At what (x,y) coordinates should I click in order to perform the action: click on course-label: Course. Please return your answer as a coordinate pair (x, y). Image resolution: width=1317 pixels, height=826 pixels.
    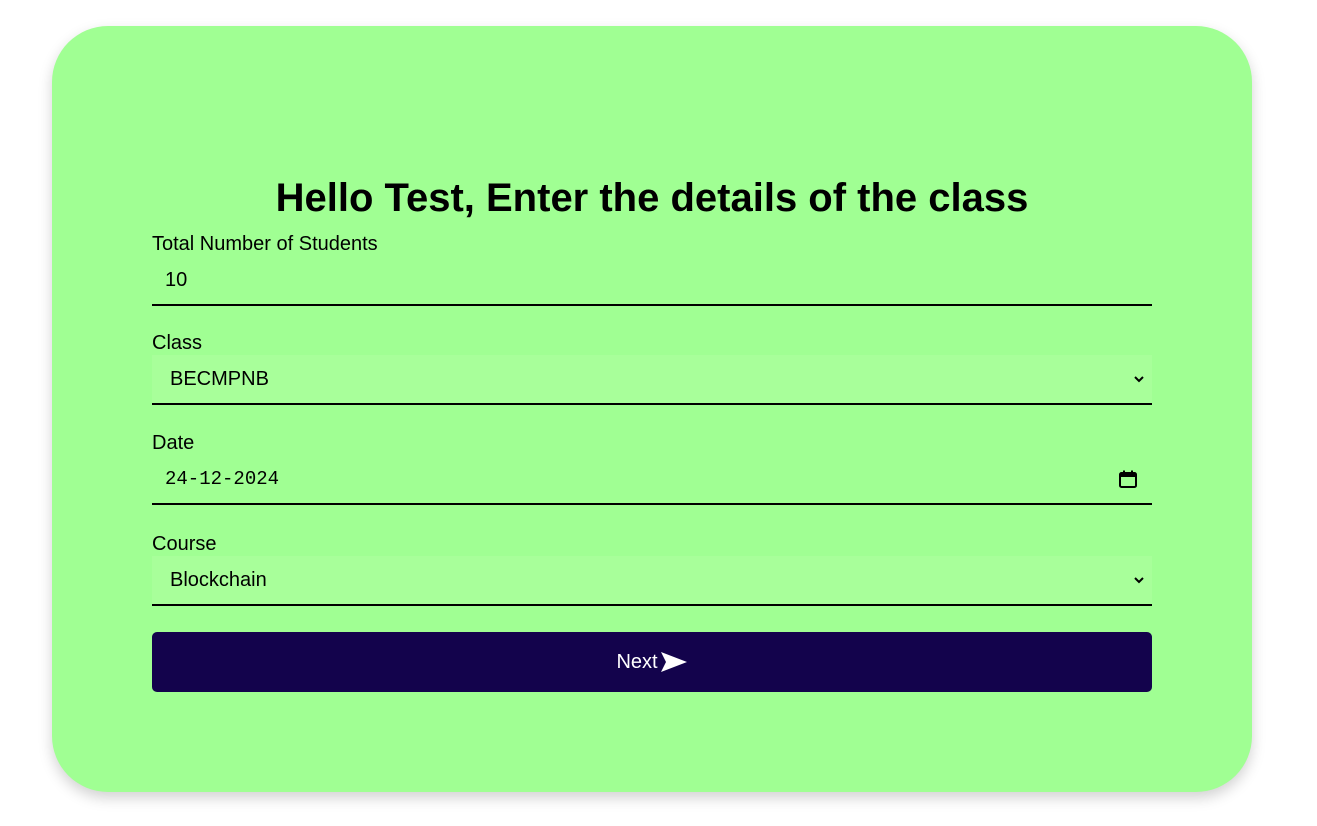
    Looking at the image, I should click on (184, 544).